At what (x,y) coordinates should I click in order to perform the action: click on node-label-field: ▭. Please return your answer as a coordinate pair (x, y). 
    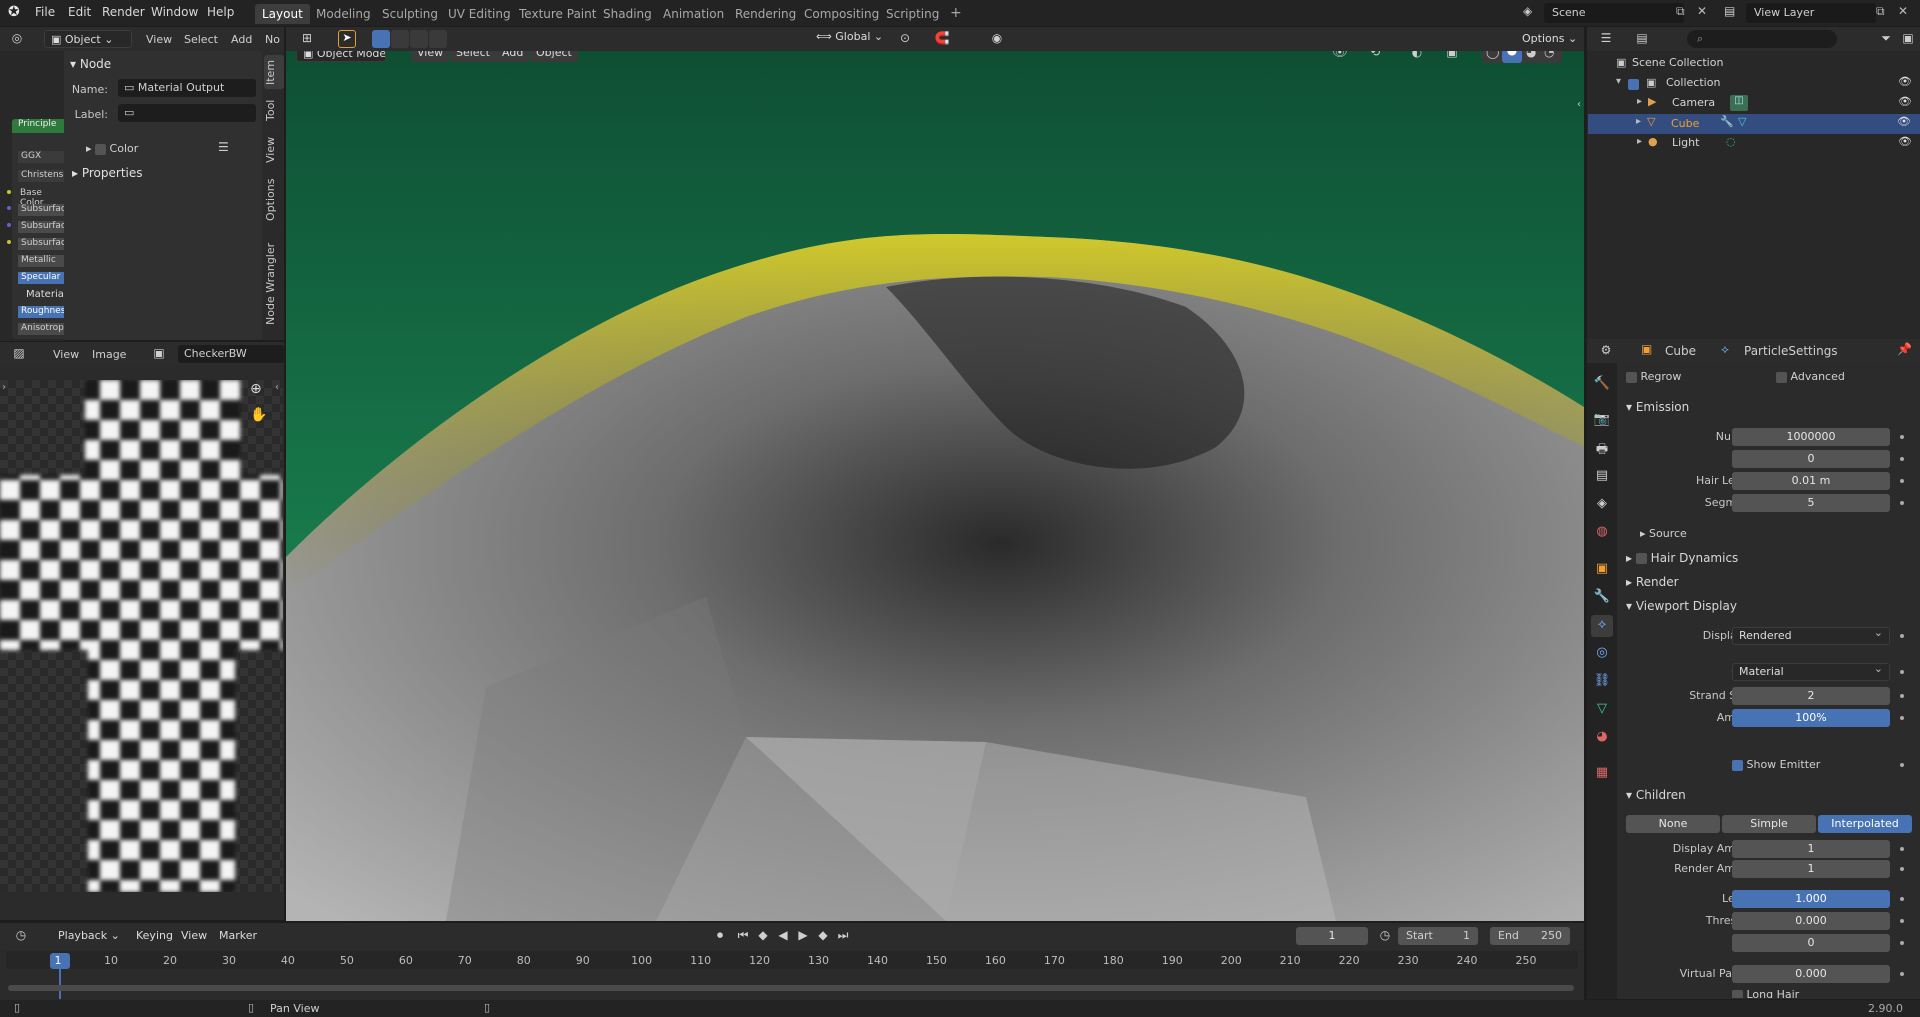
    Looking at the image, I should click on (187, 113).